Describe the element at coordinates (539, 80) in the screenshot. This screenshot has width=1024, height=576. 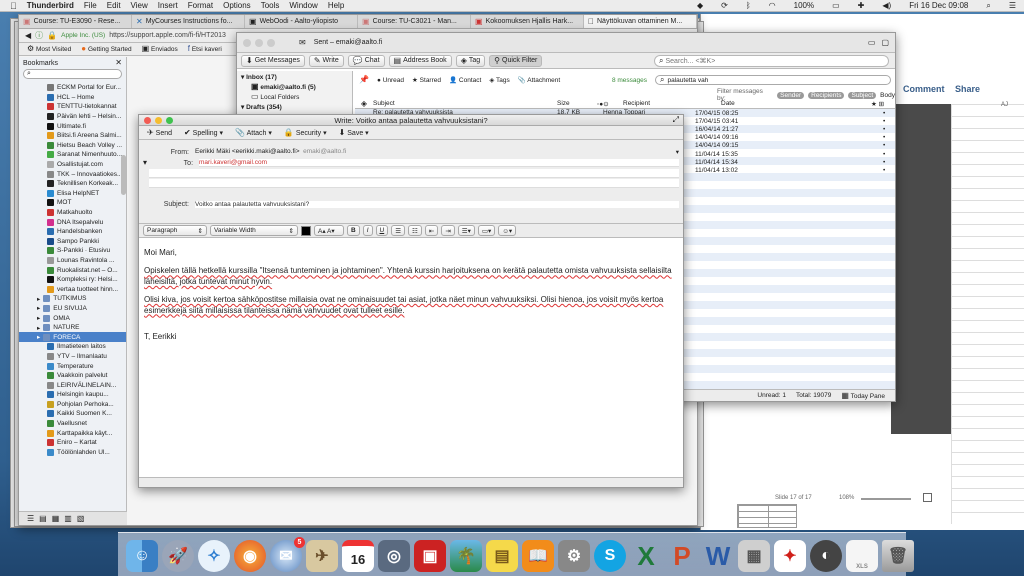
I see `filter-attachment: 📎 Attachment` at that location.